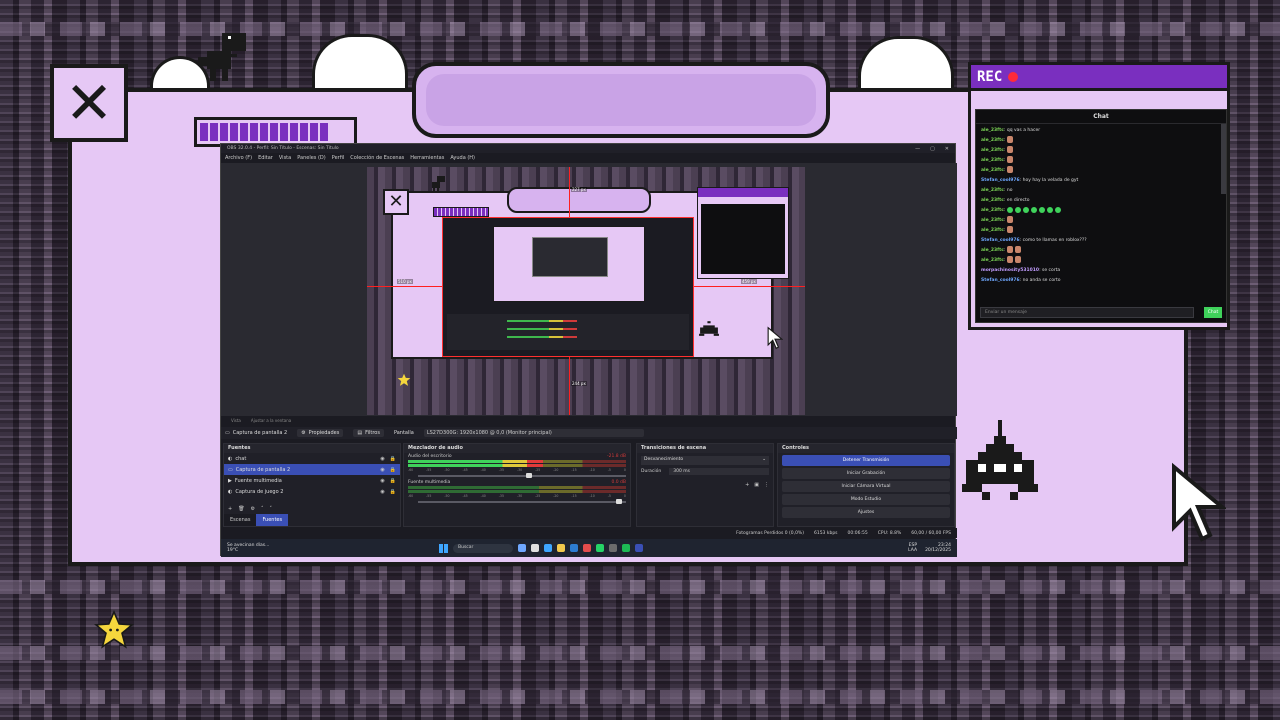 Image resolution: width=1280 pixels, height=720 pixels. Describe the element at coordinates (1213, 312) in the screenshot. I see `chat-send-button: Chat` at that location.